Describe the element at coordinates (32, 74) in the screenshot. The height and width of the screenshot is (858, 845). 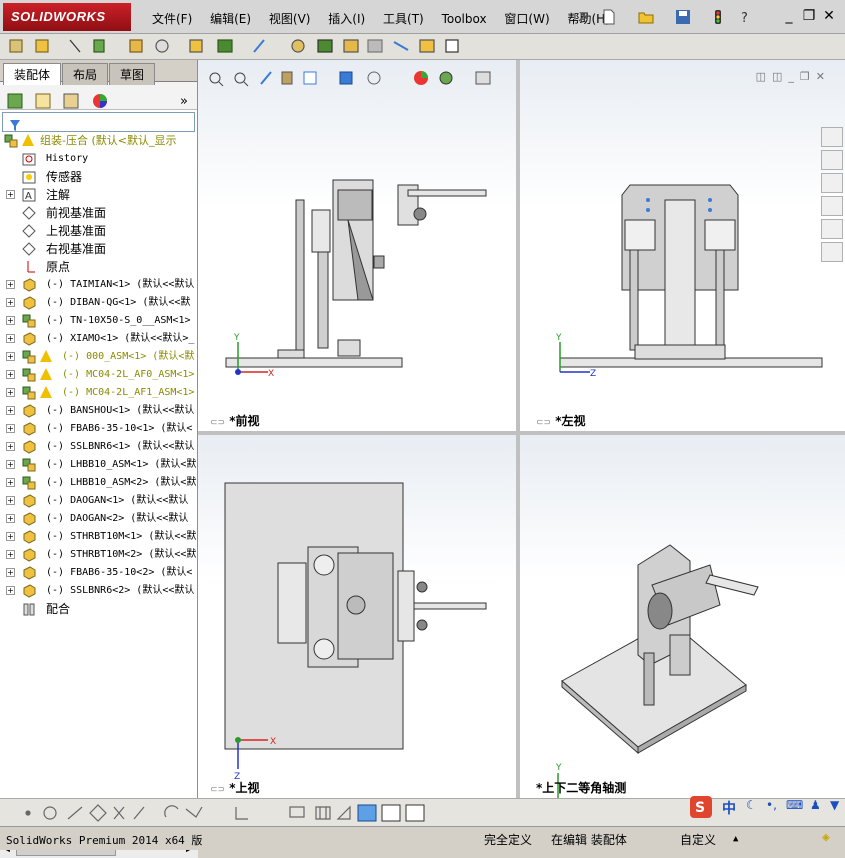
I see `tab-assembly: 装配体` at that location.